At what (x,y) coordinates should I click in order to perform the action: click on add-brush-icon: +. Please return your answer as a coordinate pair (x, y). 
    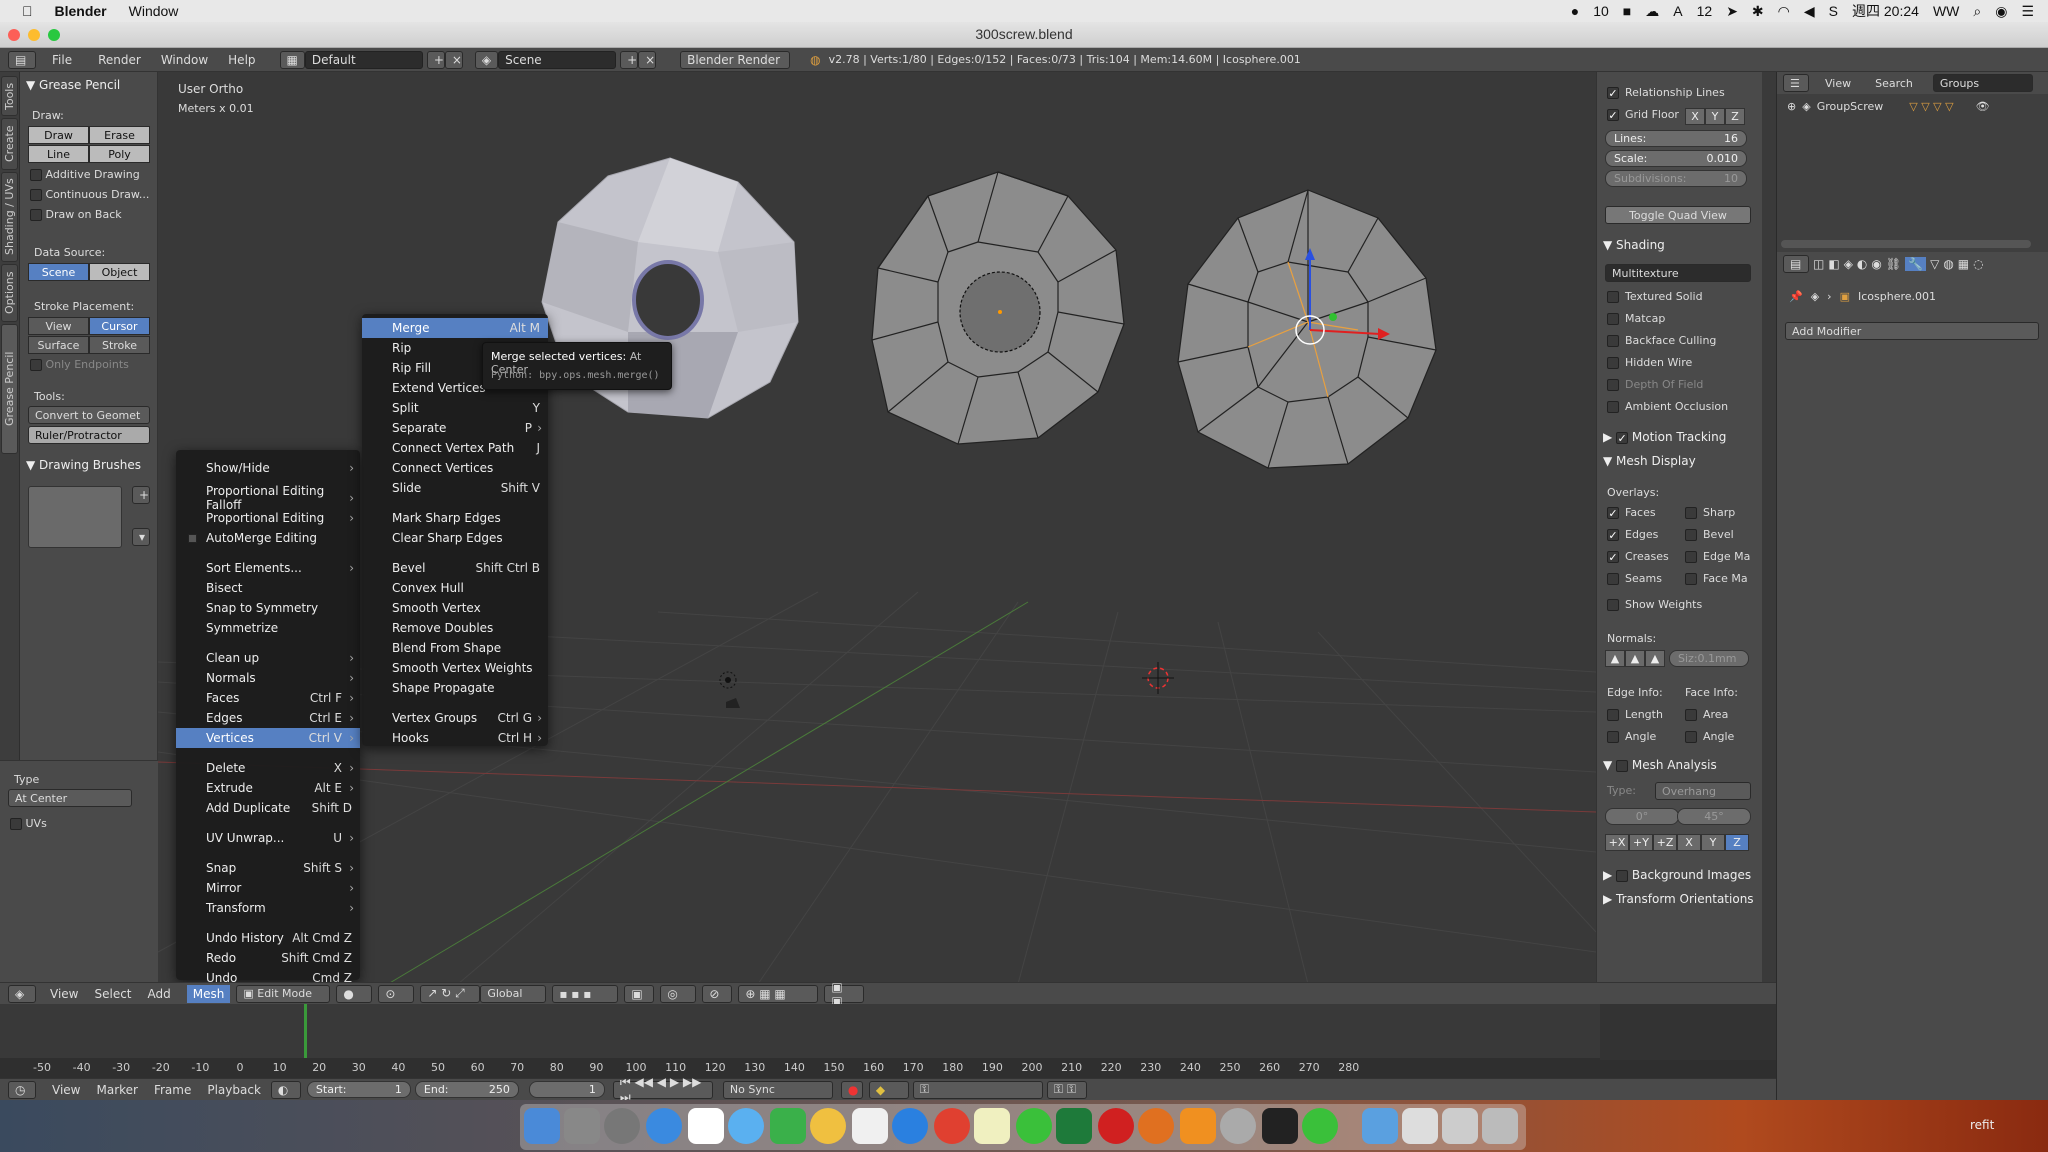
    Looking at the image, I should click on (141, 495).